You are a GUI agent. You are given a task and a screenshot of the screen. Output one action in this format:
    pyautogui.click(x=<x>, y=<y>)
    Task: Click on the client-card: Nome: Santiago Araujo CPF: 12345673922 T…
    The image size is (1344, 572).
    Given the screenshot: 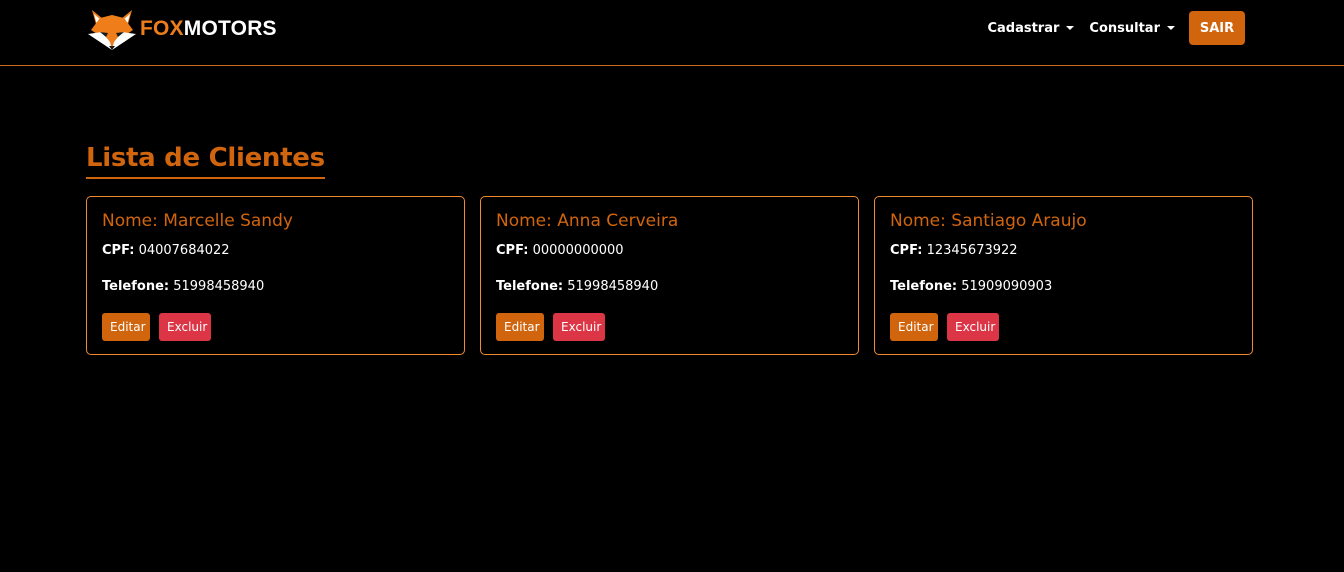 What is the action you would take?
    pyautogui.click(x=1063, y=275)
    